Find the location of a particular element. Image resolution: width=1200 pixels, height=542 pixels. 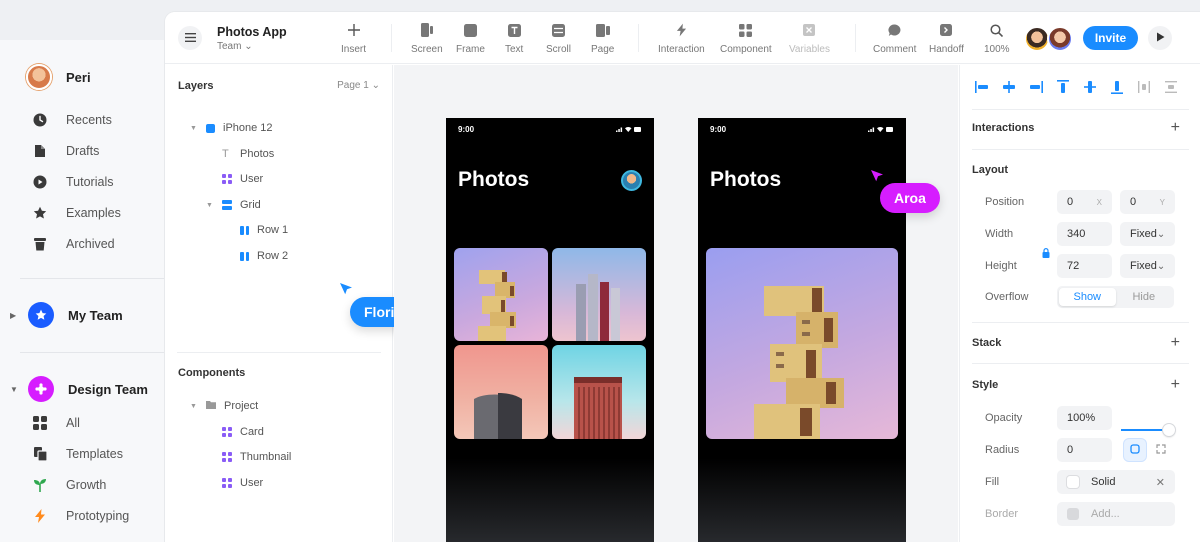

component-layer-icon is located at coordinates (227, 432).